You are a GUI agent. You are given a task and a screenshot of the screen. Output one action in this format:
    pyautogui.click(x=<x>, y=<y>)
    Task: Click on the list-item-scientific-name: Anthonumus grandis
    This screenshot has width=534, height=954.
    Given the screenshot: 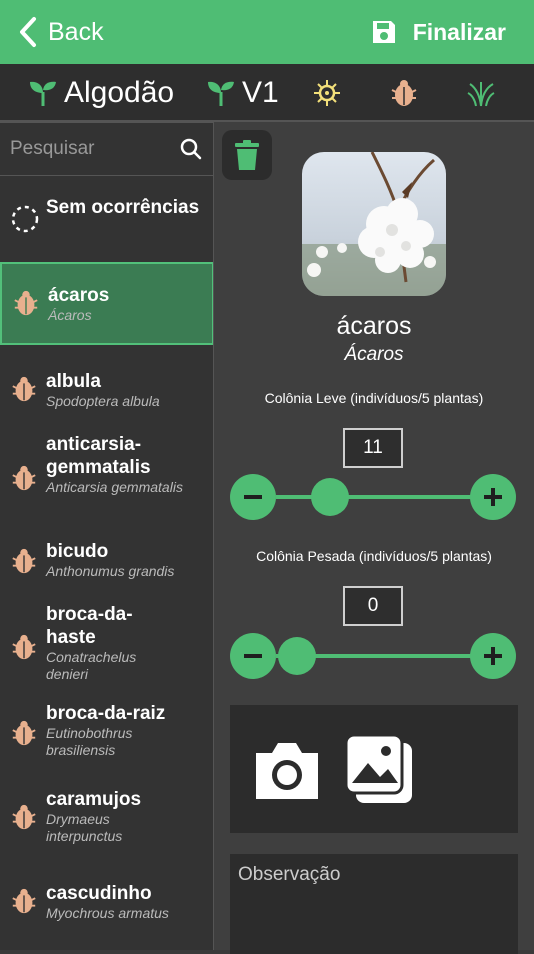 What is the action you would take?
    pyautogui.click(x=110, y=571)
    